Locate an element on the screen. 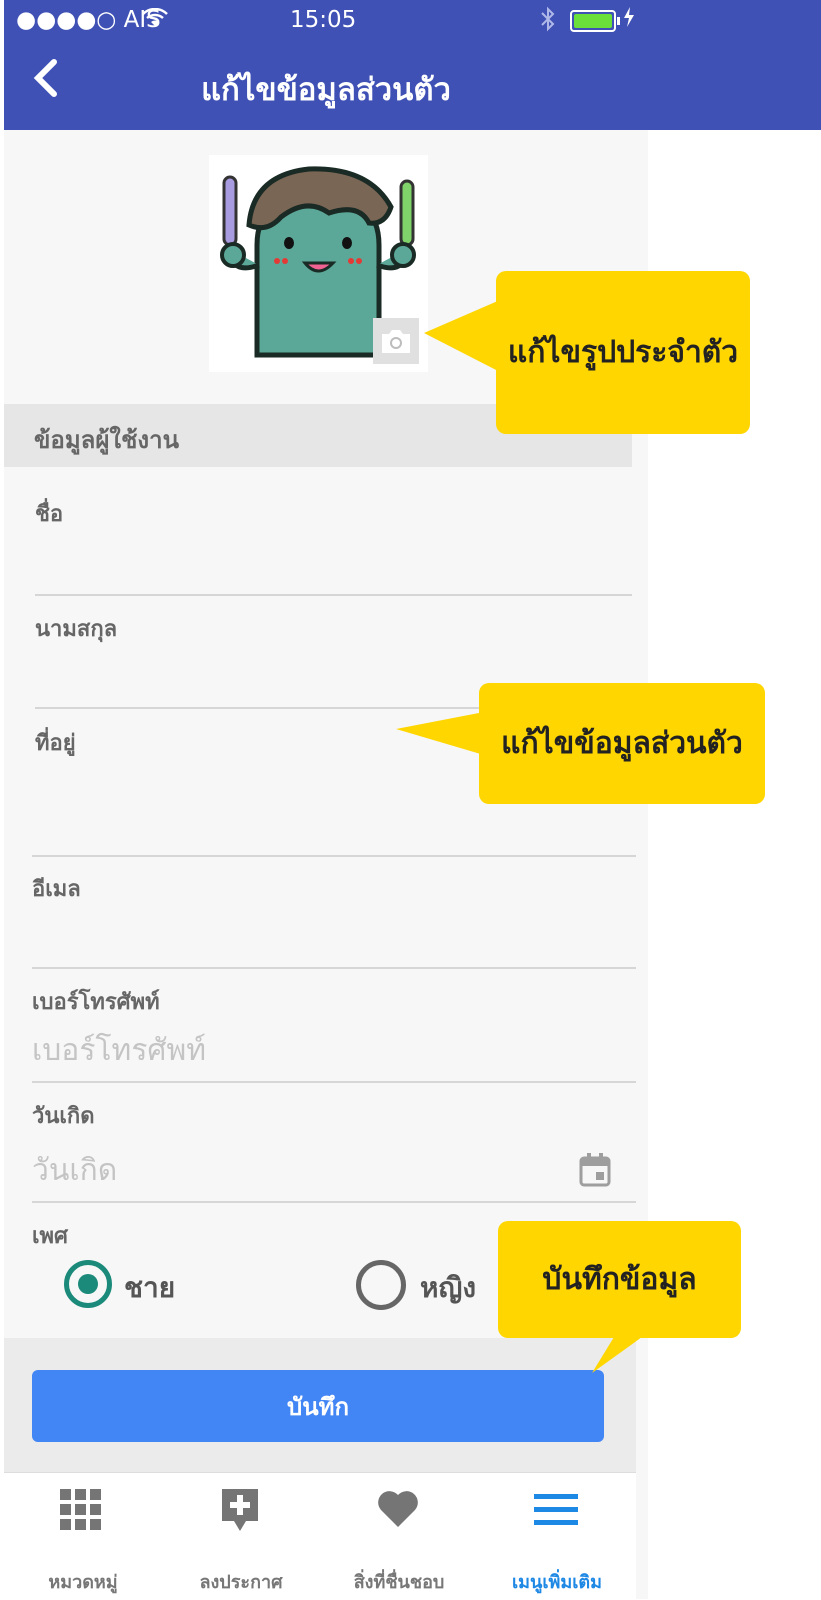 The height and width of the screenshot is (1600, 821). callout-edit-photo: แก้ไขรูปประจำตัว is located at coordinates (623, 352).